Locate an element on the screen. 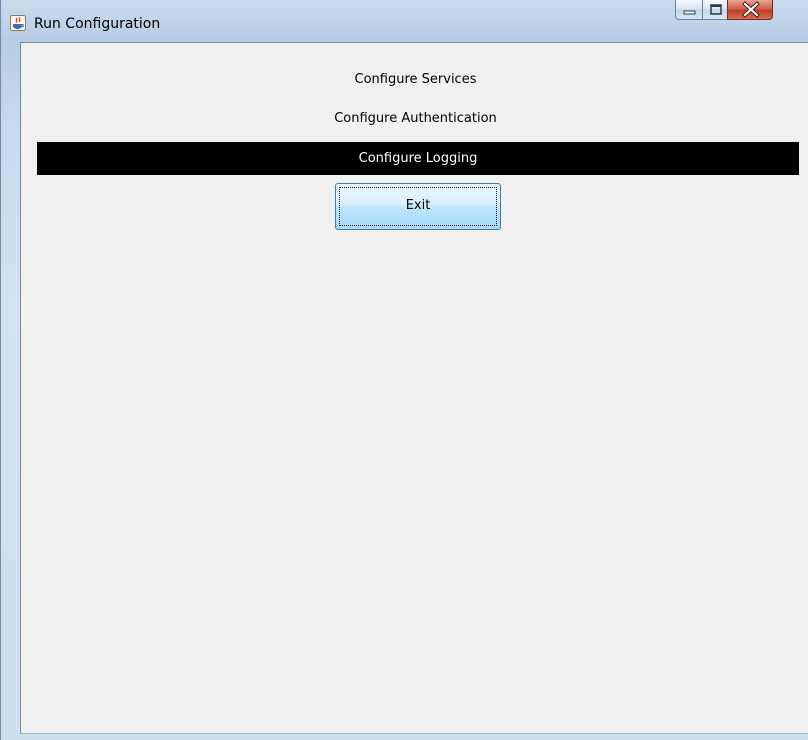 The width and height of the screenshot is (808, 740). configure-logging-item: Configure Logging is located at coordinates (418, 158).